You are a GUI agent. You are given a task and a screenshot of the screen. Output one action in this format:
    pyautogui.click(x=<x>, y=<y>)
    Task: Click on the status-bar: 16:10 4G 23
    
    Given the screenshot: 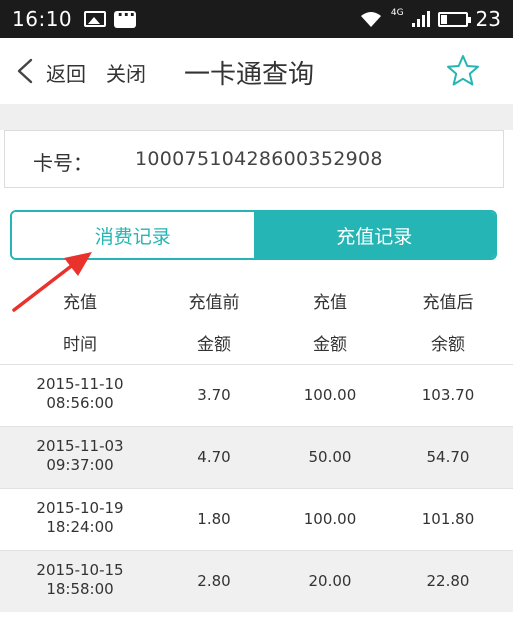 What is the action you would take?
    pyautogui.click(x=256, y=19)
    